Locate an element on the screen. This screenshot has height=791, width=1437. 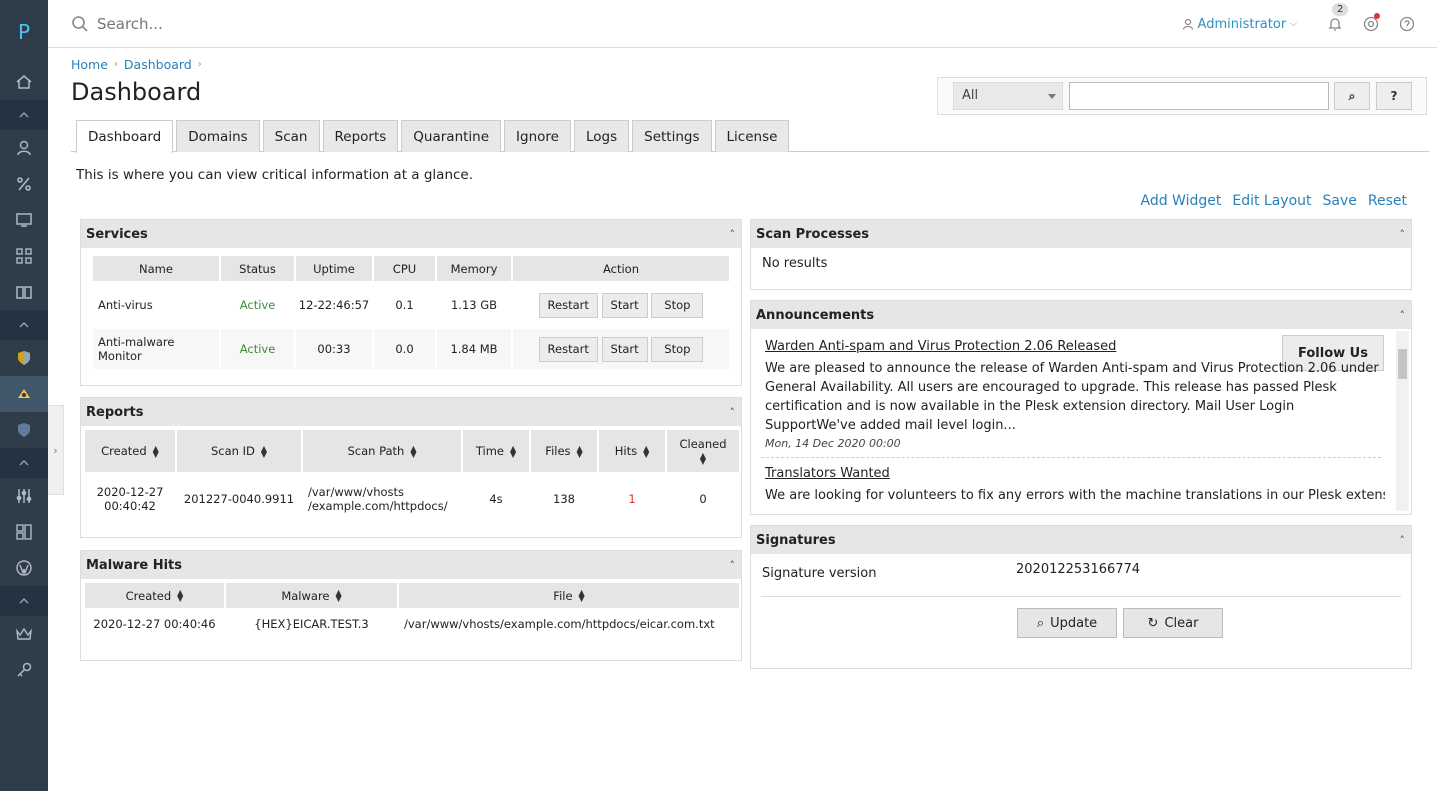
filter-help-button: ? is located at coordinates (1394, 96).